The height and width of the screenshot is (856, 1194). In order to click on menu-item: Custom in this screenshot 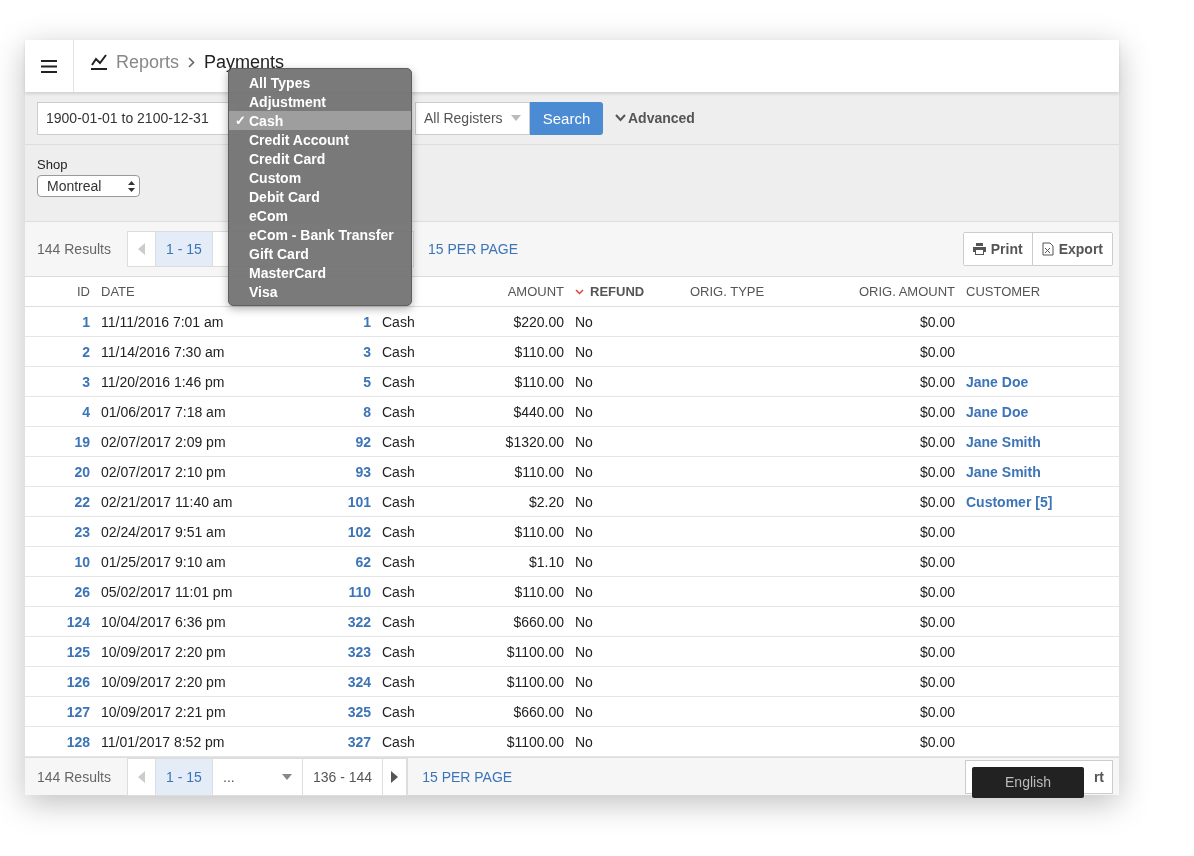, I will do `click(320, 177)`.